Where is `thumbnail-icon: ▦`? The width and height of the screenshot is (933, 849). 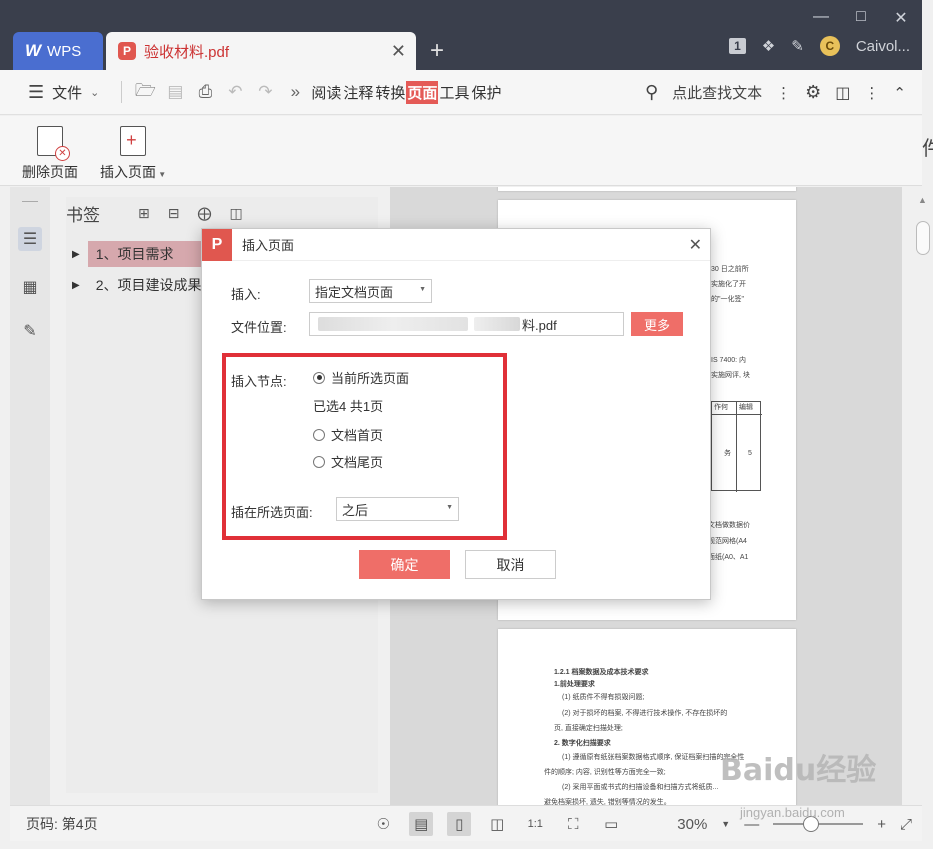 thumbnail-icon: ▦ is located at coordinates (30, 287).